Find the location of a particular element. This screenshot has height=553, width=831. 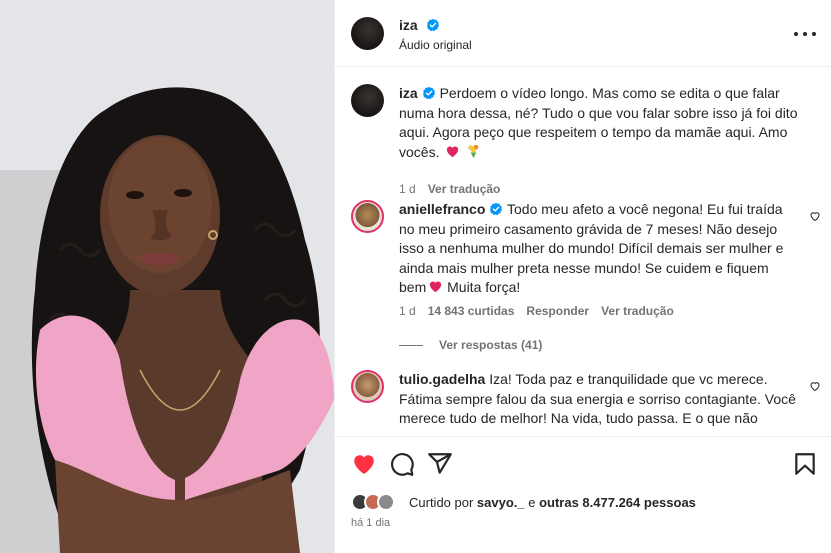

comment-likes-count: 14 843 curtidas is located at coordinates (471, 311).